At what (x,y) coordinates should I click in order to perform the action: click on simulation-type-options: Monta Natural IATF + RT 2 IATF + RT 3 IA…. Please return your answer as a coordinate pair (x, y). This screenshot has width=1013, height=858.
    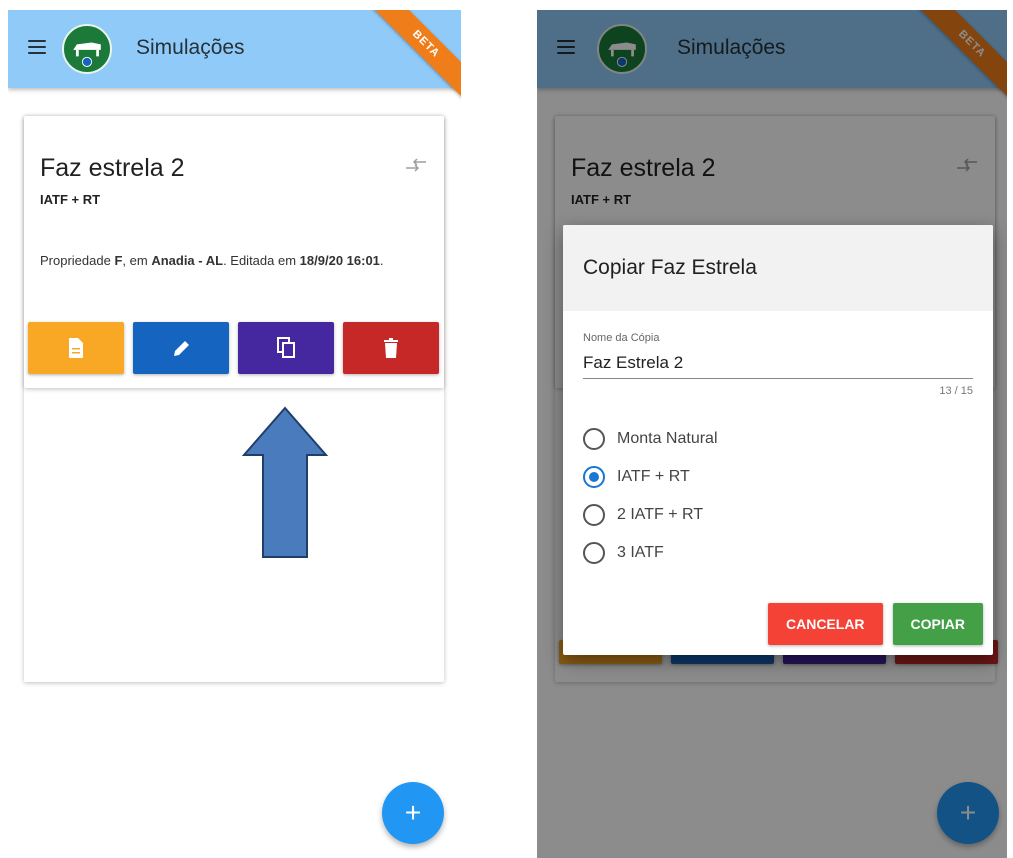
    Looking at the image, I should click on (650, 496).